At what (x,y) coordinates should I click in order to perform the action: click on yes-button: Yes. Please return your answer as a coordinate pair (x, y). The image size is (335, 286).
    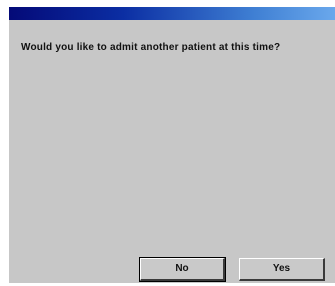
    Looking at the image, I should click on (282, 269).